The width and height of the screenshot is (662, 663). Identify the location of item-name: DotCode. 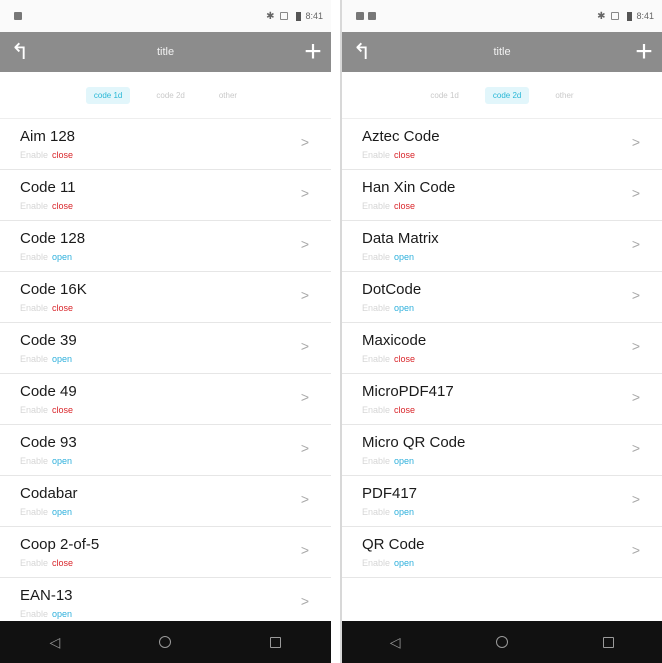
(392, 289).